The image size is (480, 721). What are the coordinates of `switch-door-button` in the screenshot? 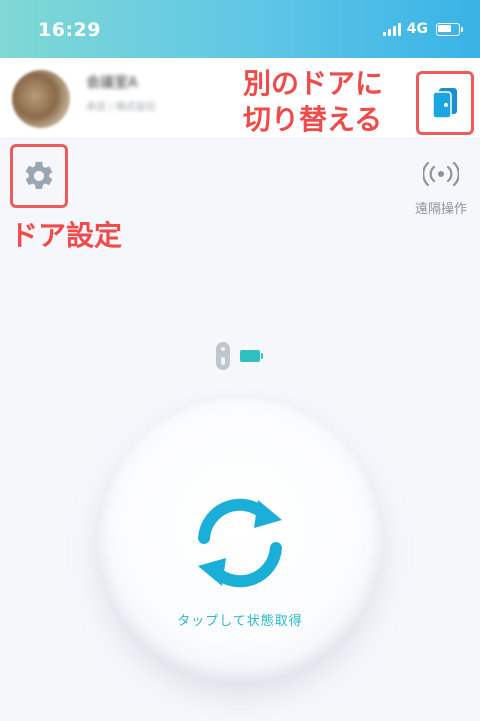 It's located at (445, 103).